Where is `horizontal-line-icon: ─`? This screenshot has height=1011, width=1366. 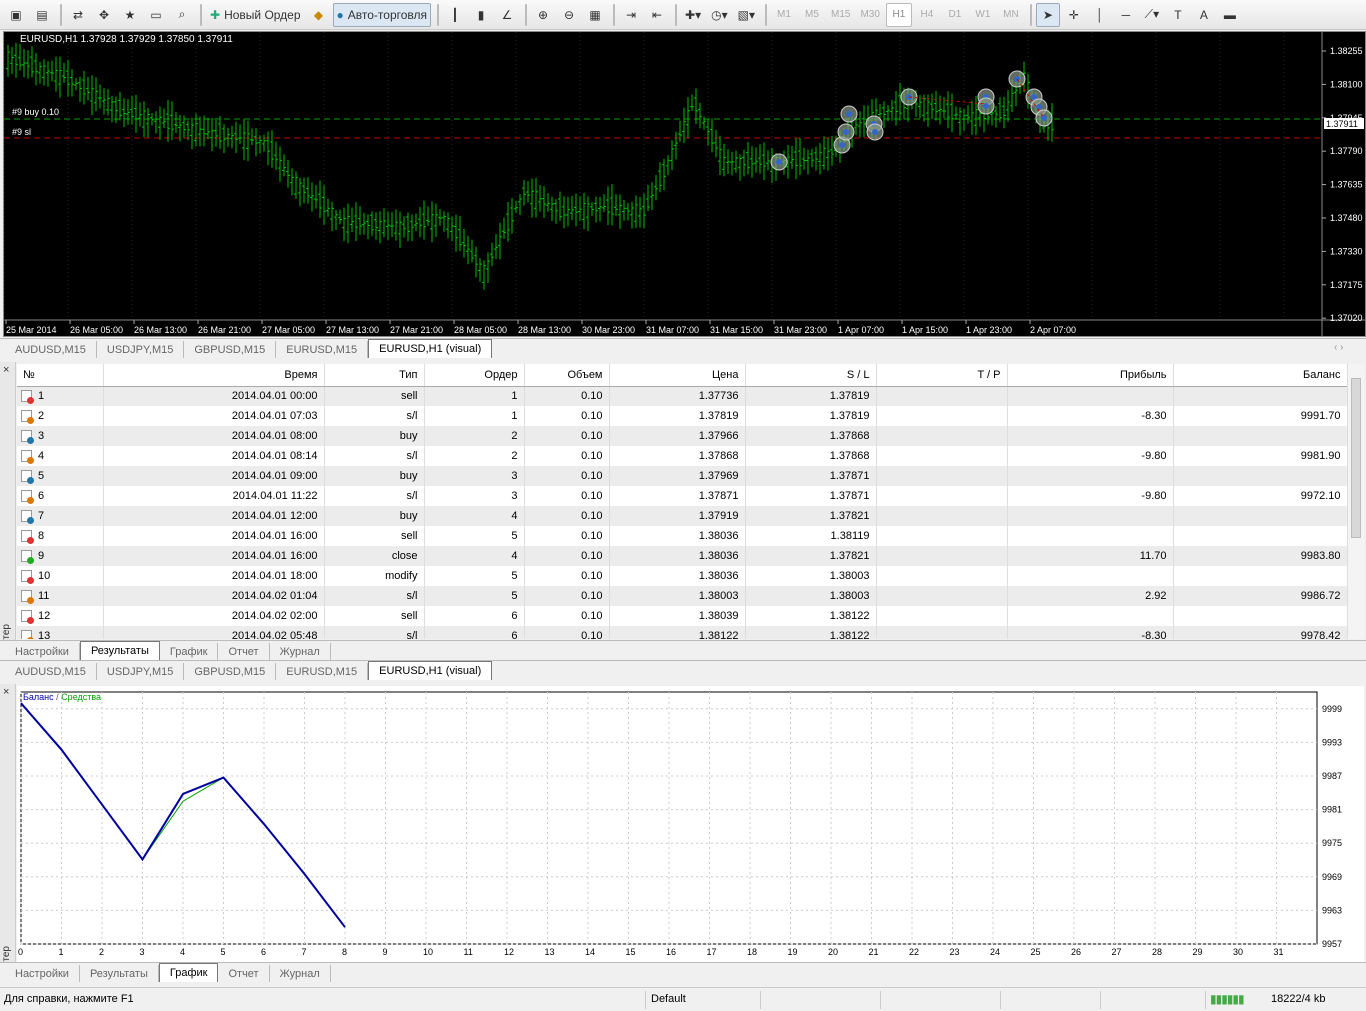 horizontal-line-icon: ─ is located at coordinates (1126, 15).